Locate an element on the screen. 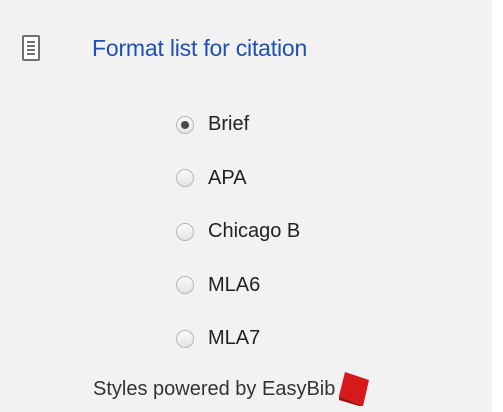 The image size is (503, 412). citation-option-chicago-b: Chicago B is located at coordinates (326, 232).